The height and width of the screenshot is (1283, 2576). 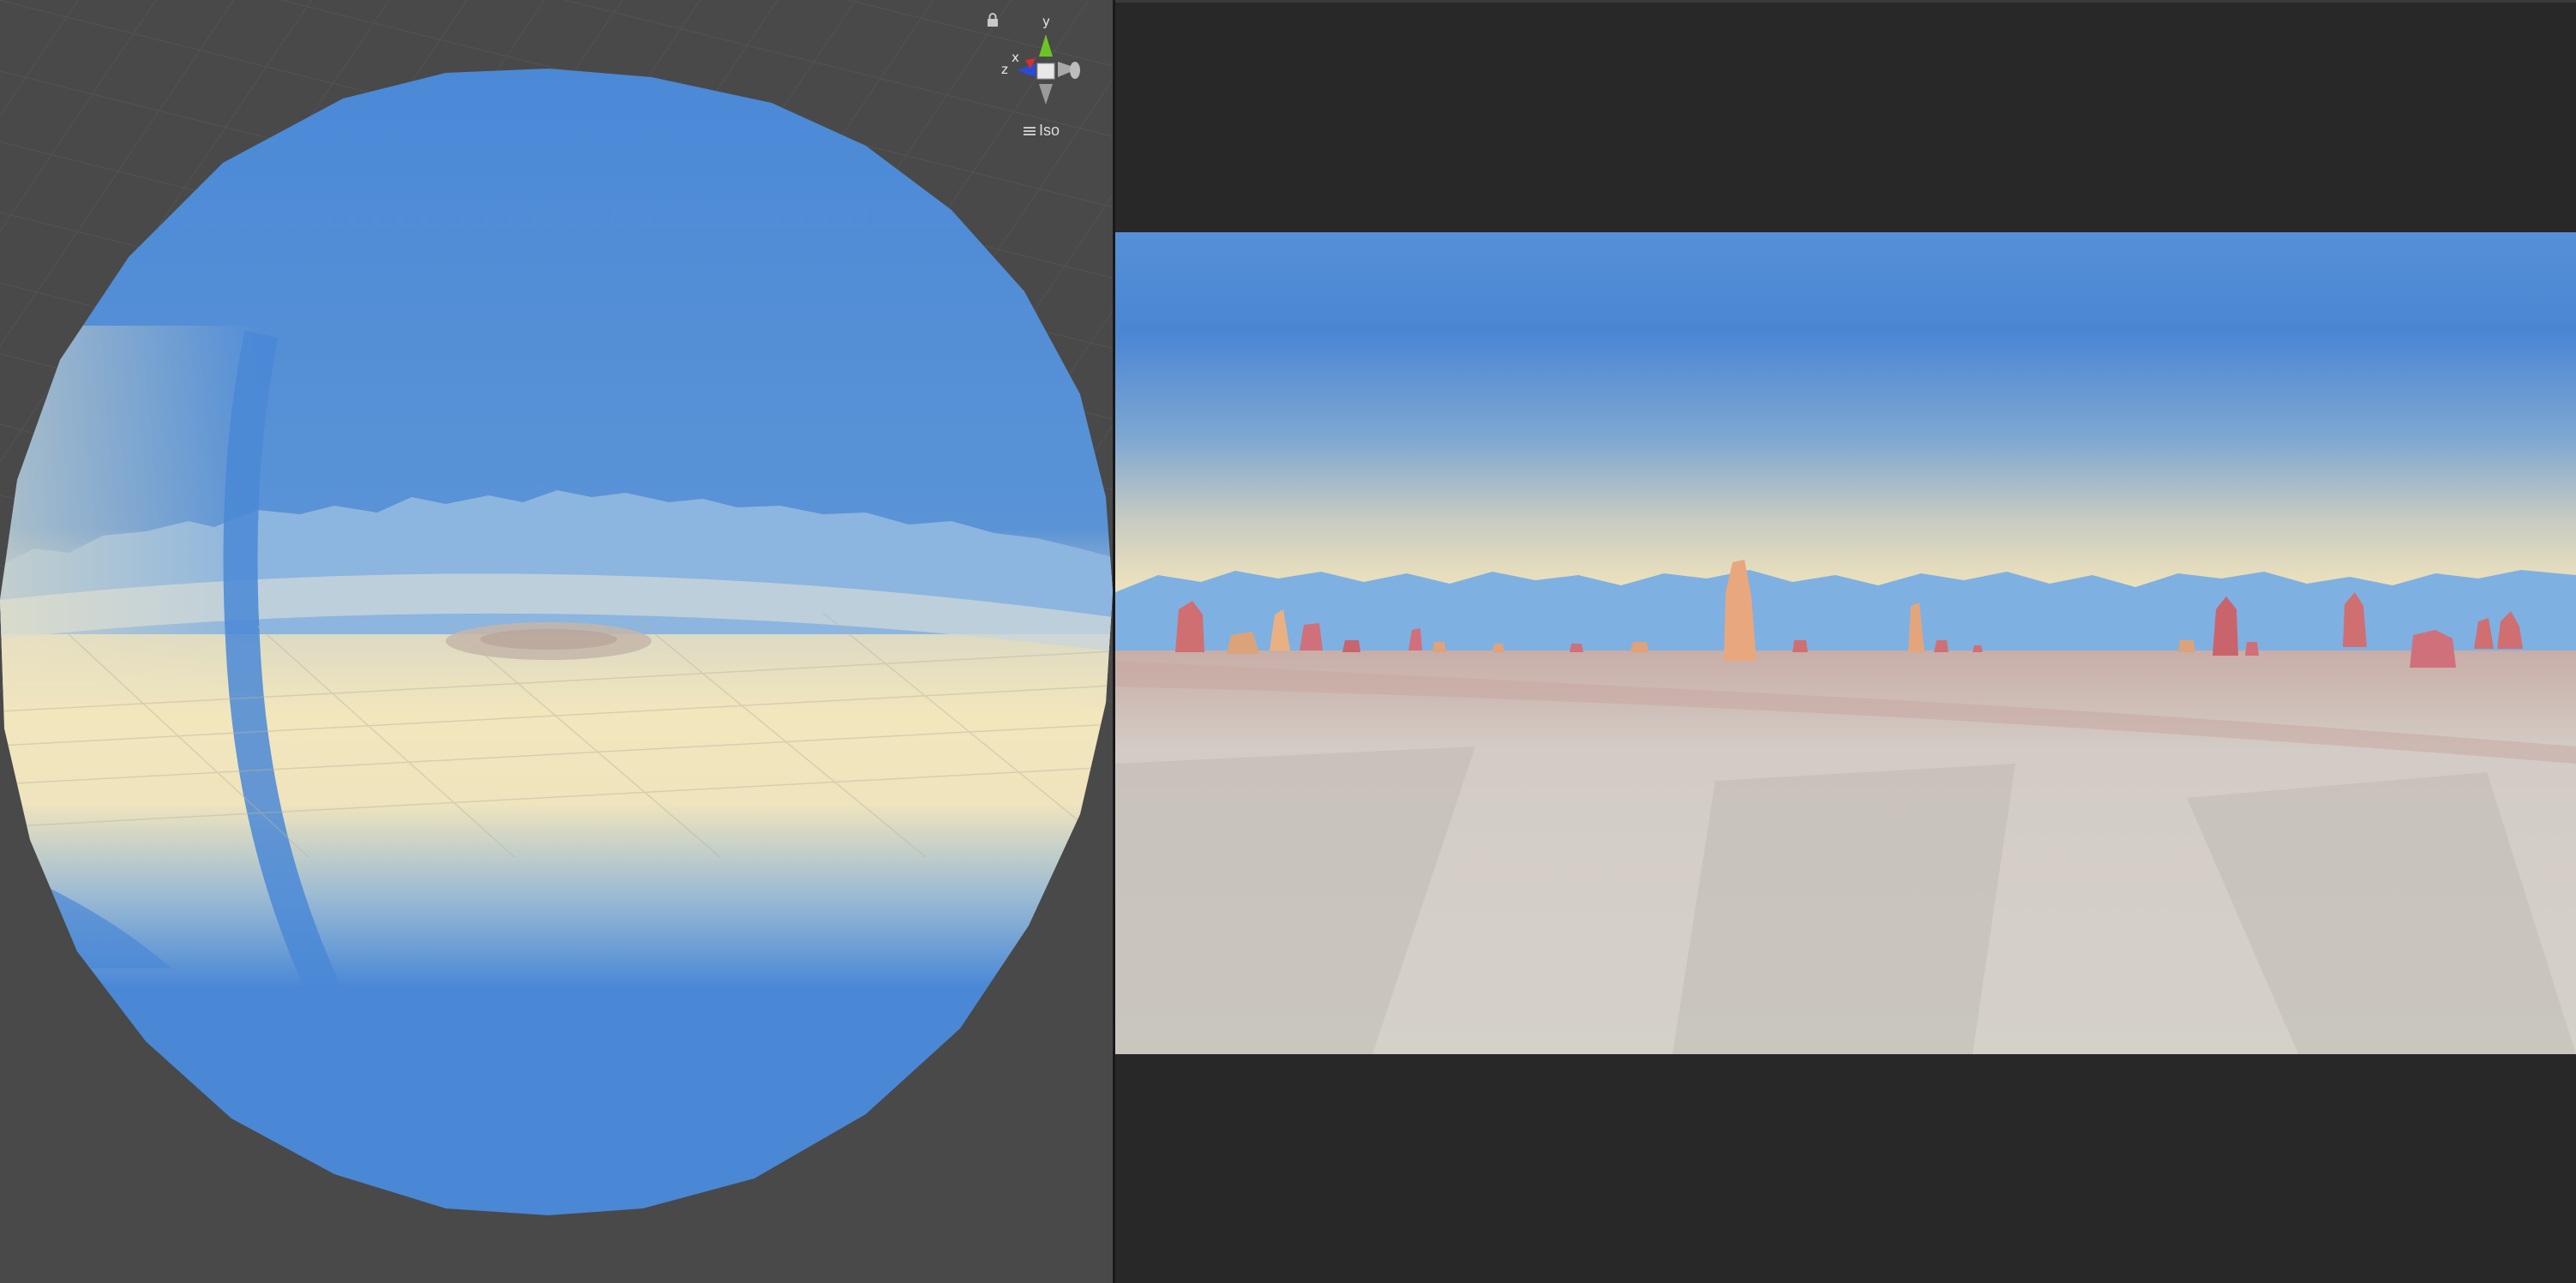 I want to click on projection-toggle: Iso, so click(x=1042, y=131).